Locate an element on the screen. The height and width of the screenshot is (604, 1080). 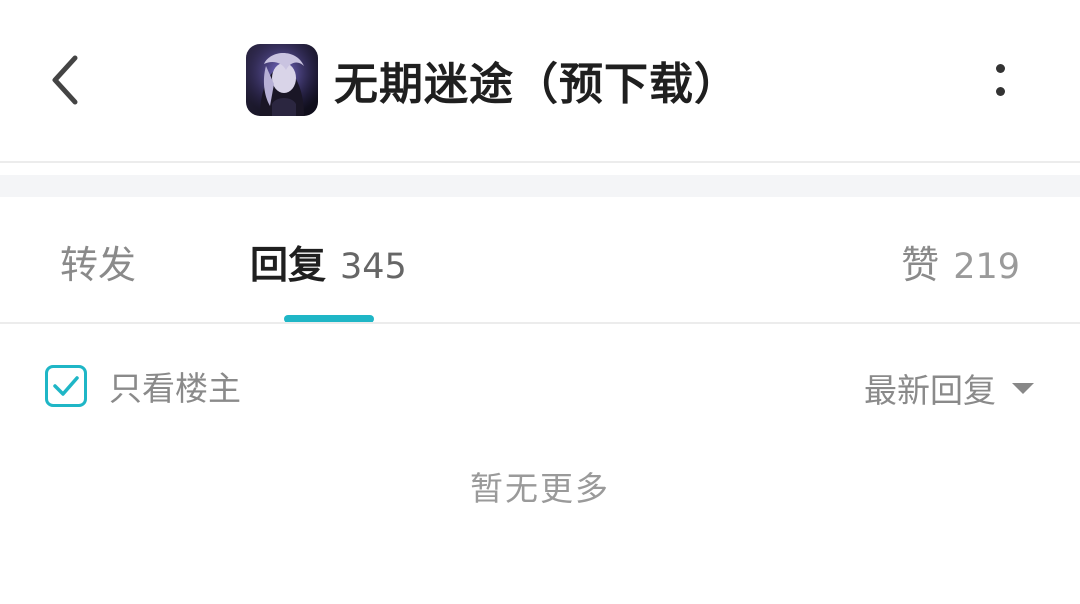
tabs-divider is located at coordinates (540, 323).